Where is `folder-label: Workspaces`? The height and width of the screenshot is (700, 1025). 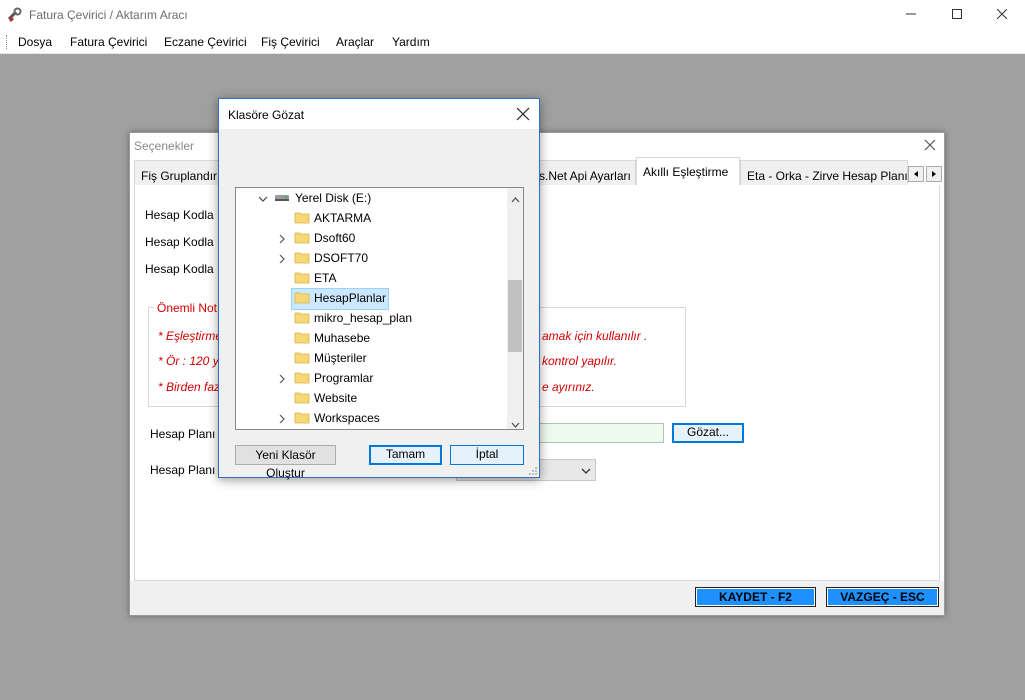 folder-label: Workspaces is located at coordinates (347, 418).